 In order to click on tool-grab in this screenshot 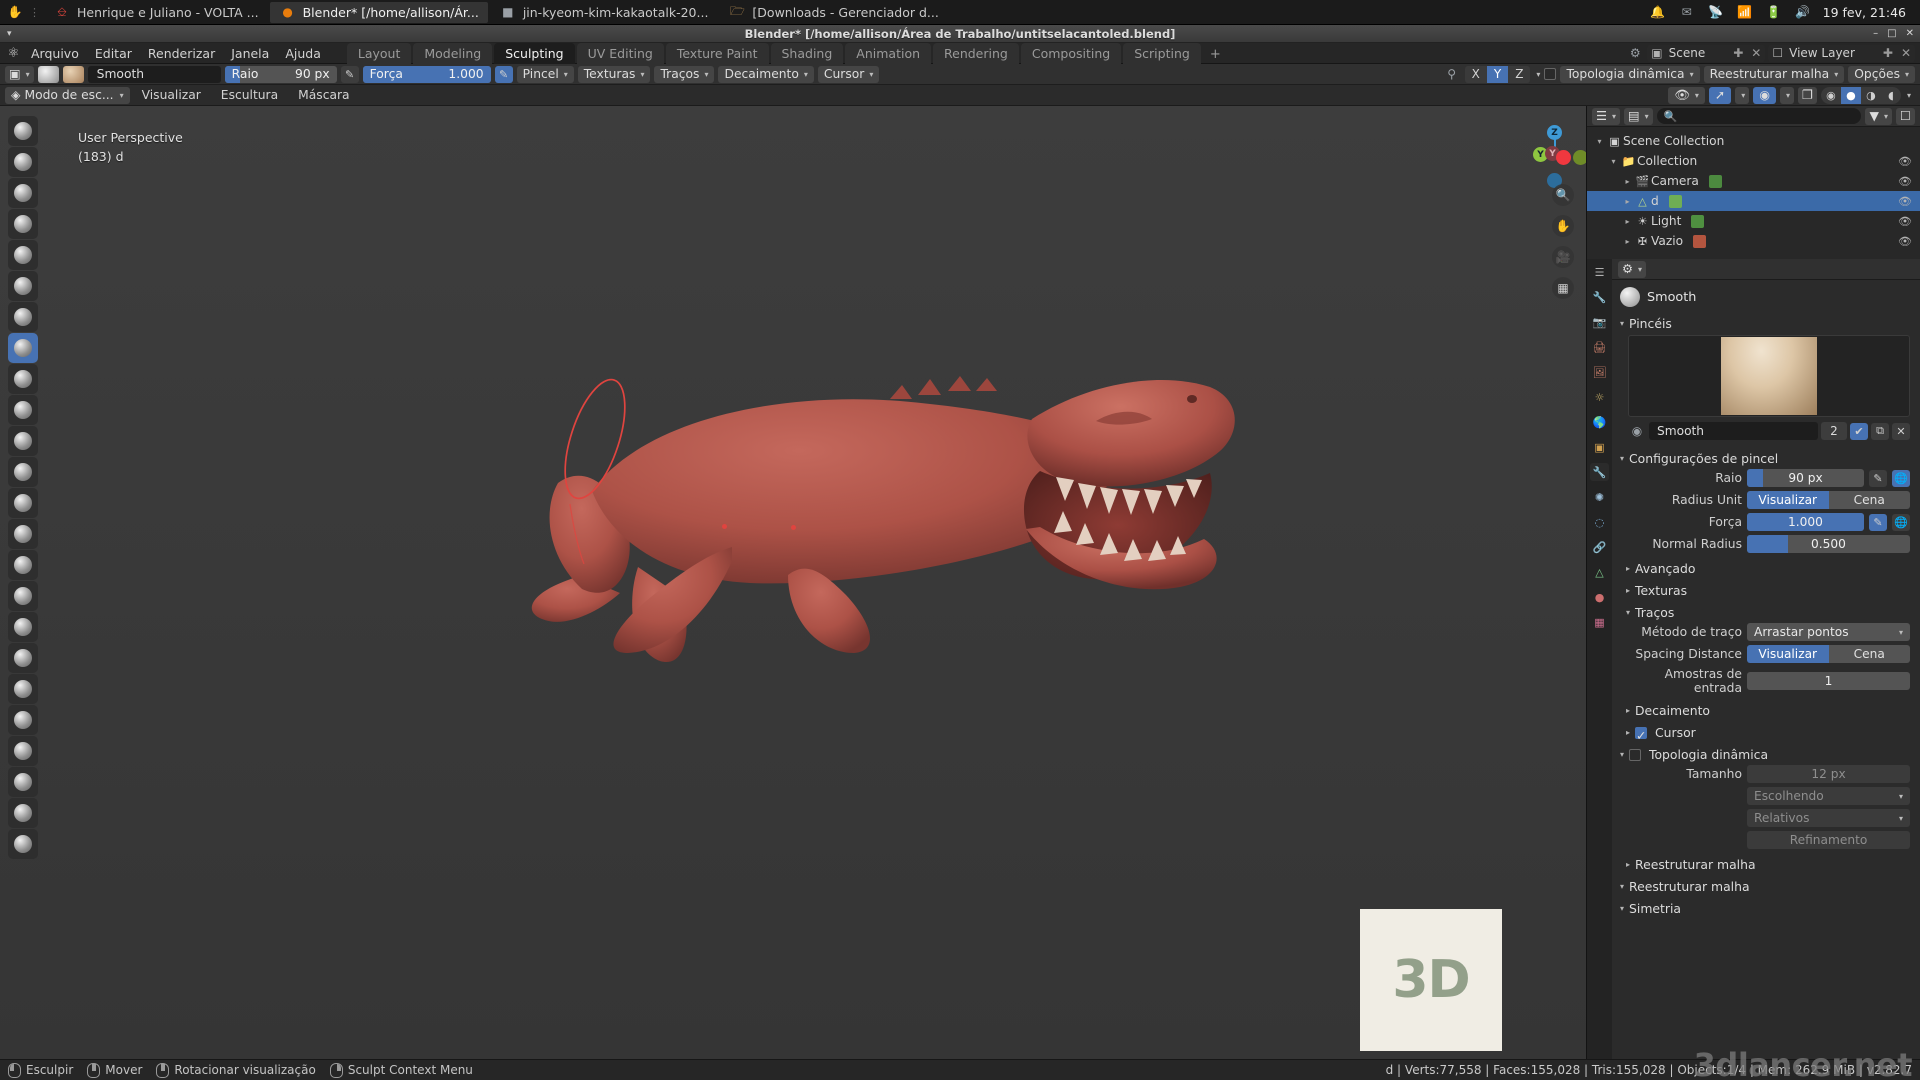, I will do `click(23, 503)`.